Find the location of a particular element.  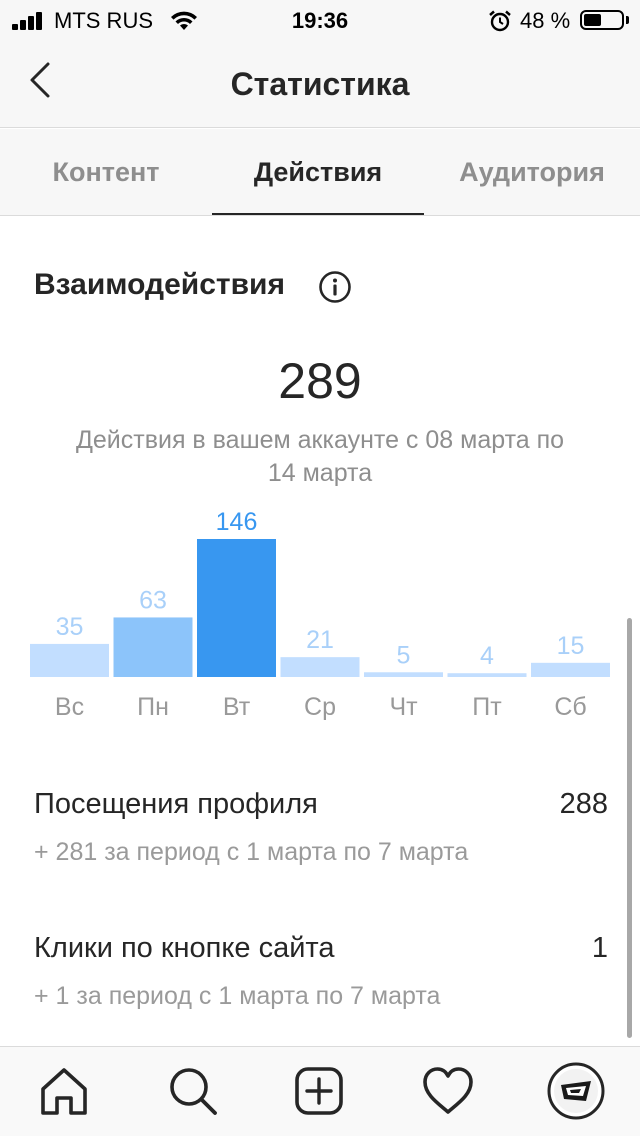

section-title: Взаимодействия is located at coordinates (159, 284).